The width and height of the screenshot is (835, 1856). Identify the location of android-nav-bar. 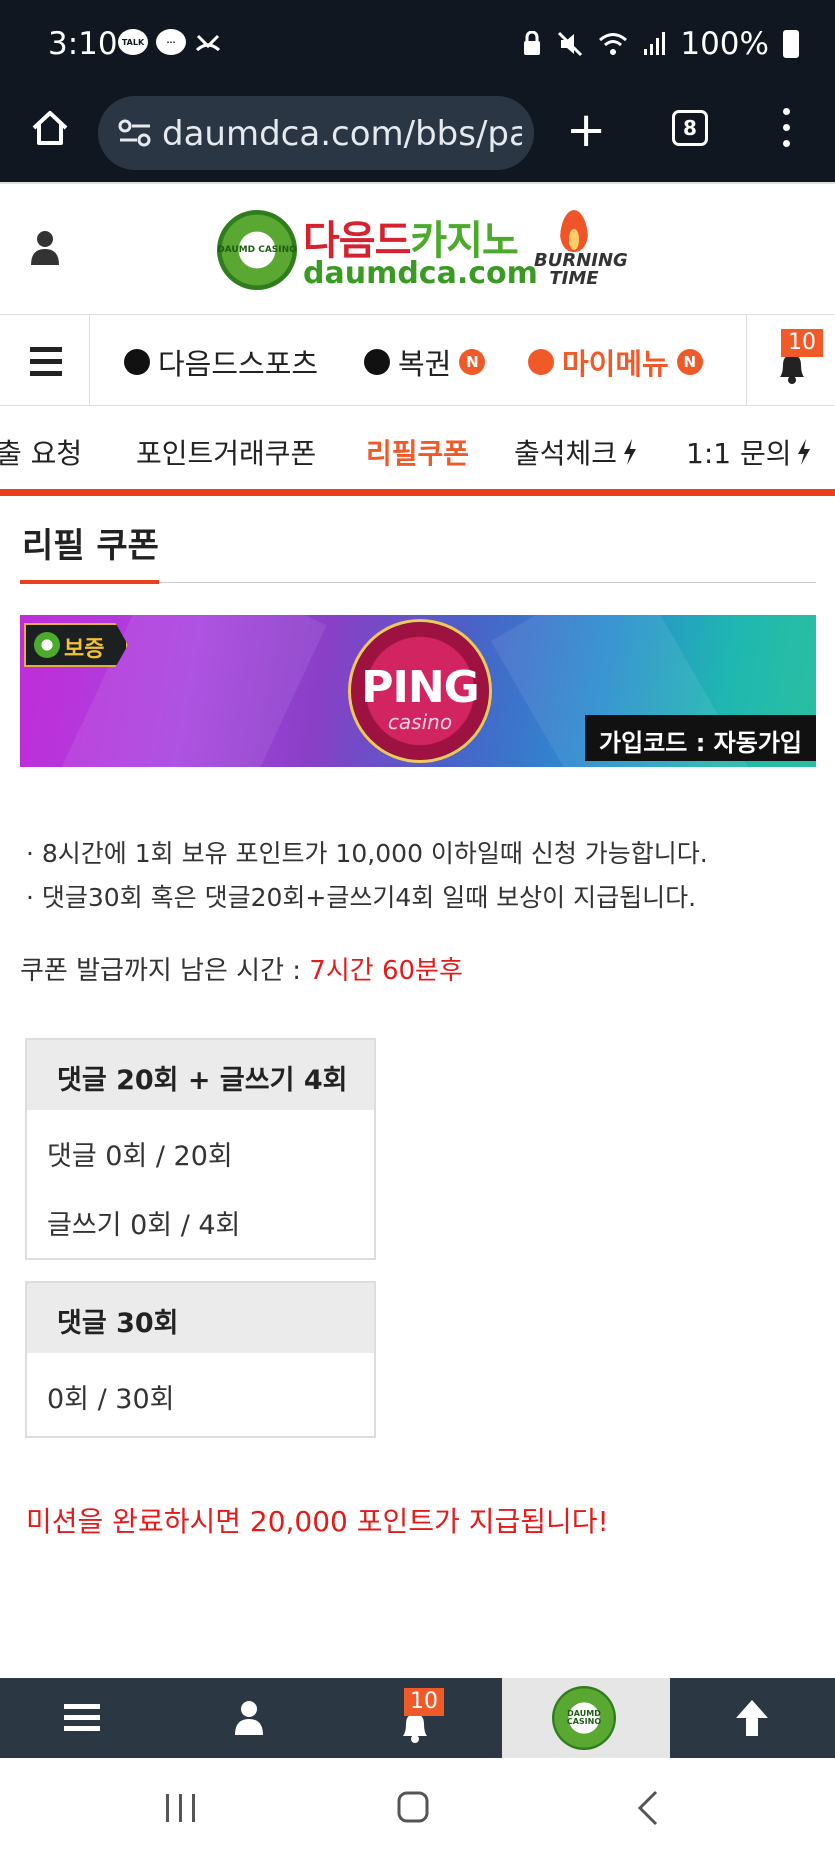
(417, 1807).